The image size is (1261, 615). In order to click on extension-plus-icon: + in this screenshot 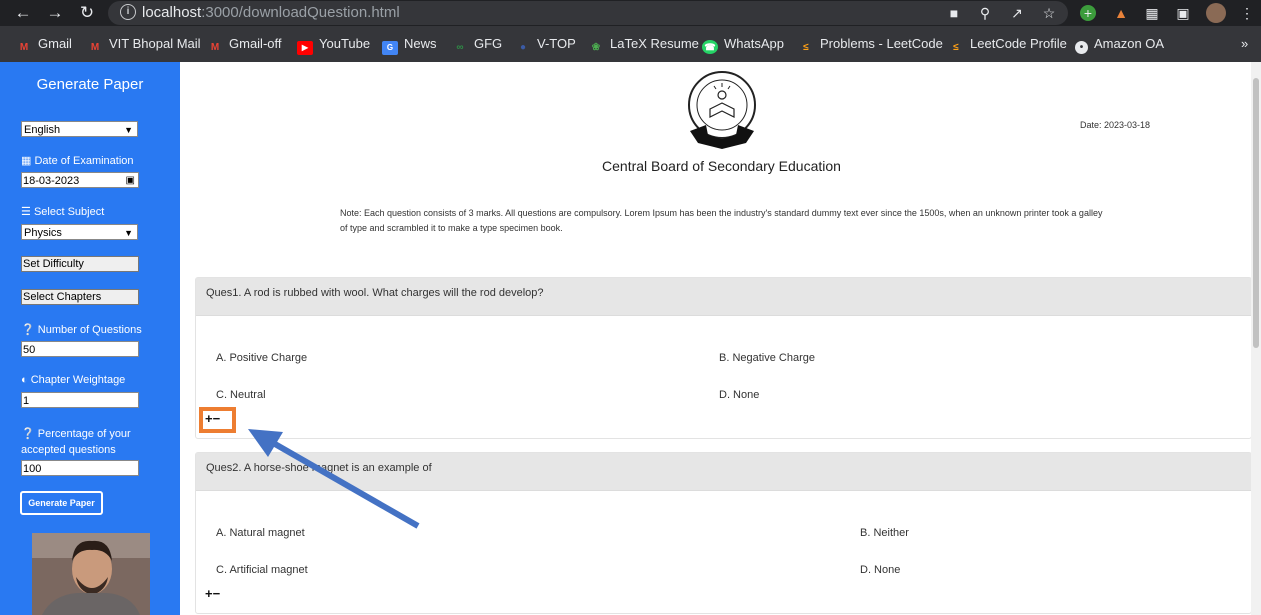, I will do `click(1088, 13)`.